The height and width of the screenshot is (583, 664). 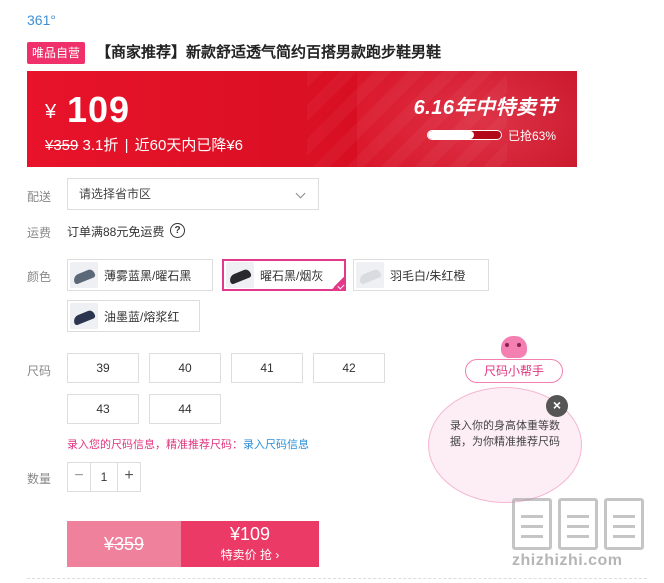 I want to click on color-option-label: 羽毛白/朱红橙, so click(x=428, y=275).